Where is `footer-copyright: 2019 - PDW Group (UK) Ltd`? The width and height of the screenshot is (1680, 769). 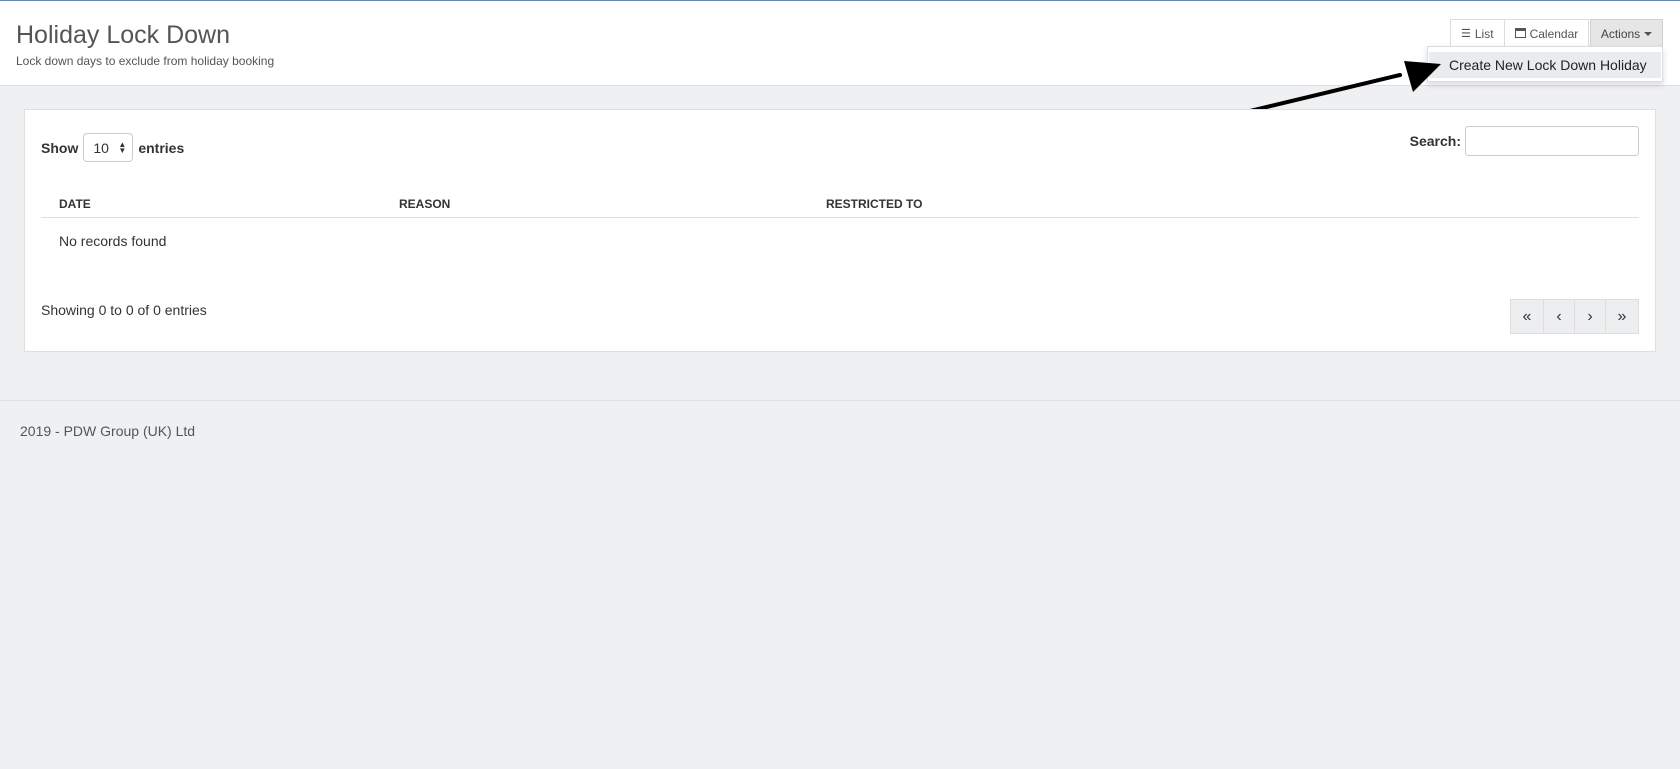
footer-copyright: 2019 - PDW Group (UK) Ltd is located at coordinates (108, 431).